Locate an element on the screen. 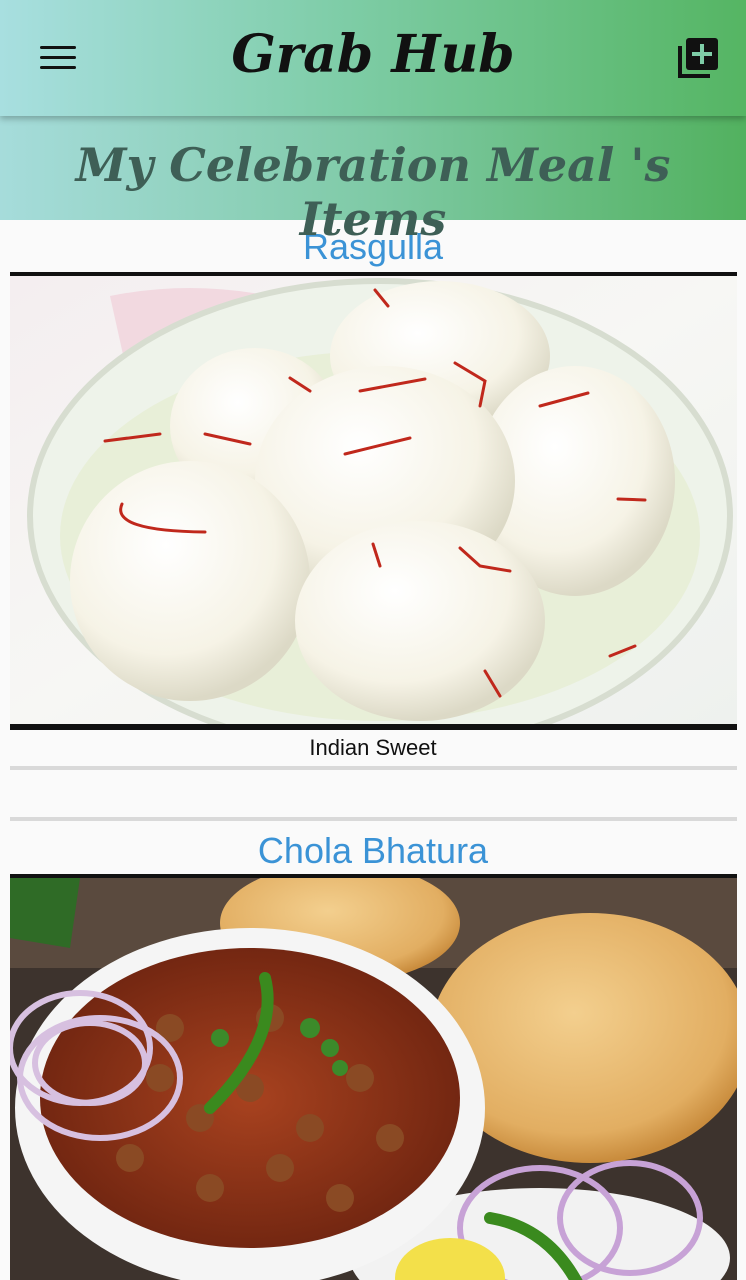 The width and height of the screenshot is (746, 1280). page-subtitle: My Celebration Meal 's Items is located at coordinates (373, 192).